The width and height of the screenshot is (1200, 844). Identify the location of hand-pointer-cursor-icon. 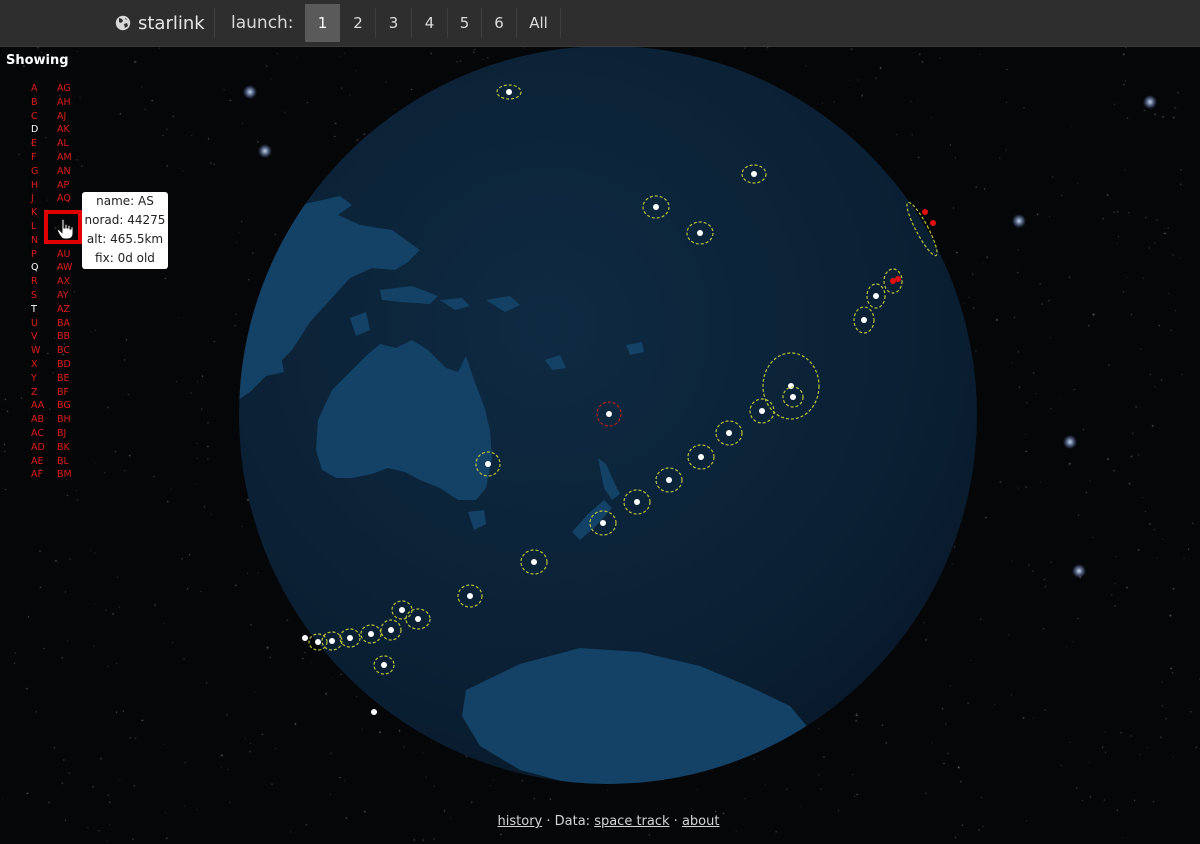
(65, 229).